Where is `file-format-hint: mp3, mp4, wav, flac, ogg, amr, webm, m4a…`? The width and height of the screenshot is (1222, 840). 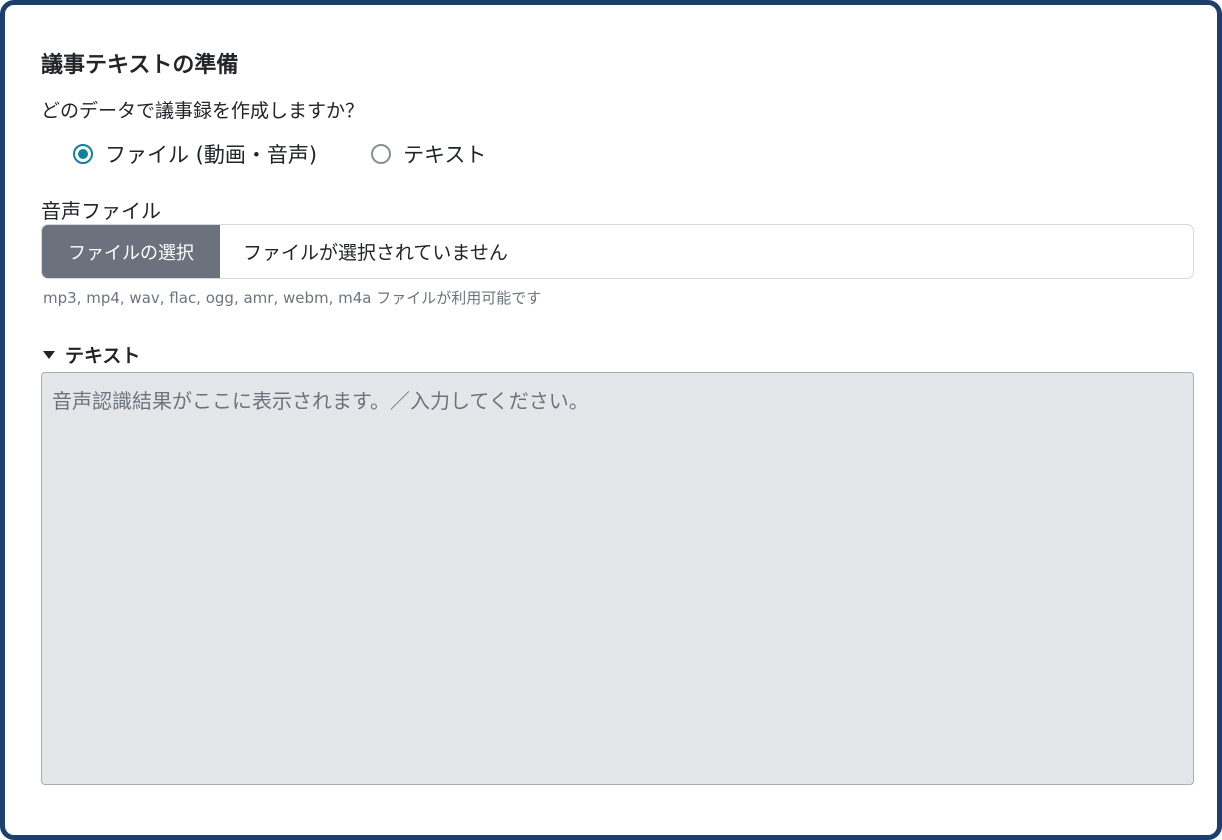
file-format-hint: mp3, mp4, wav, flac, ogg, amr, webm, m4a… is located at coordinates (292, 298).